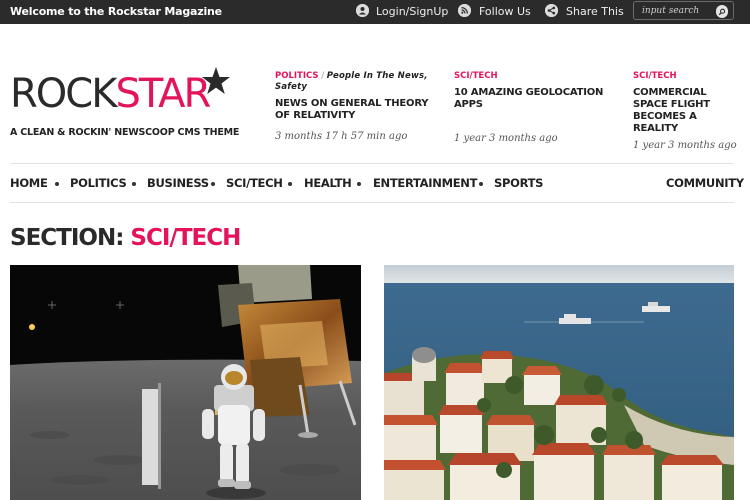  Describe the element at coordinates (63, 94) in the screenshot. I see `logo-rock: ROCK` at that location.